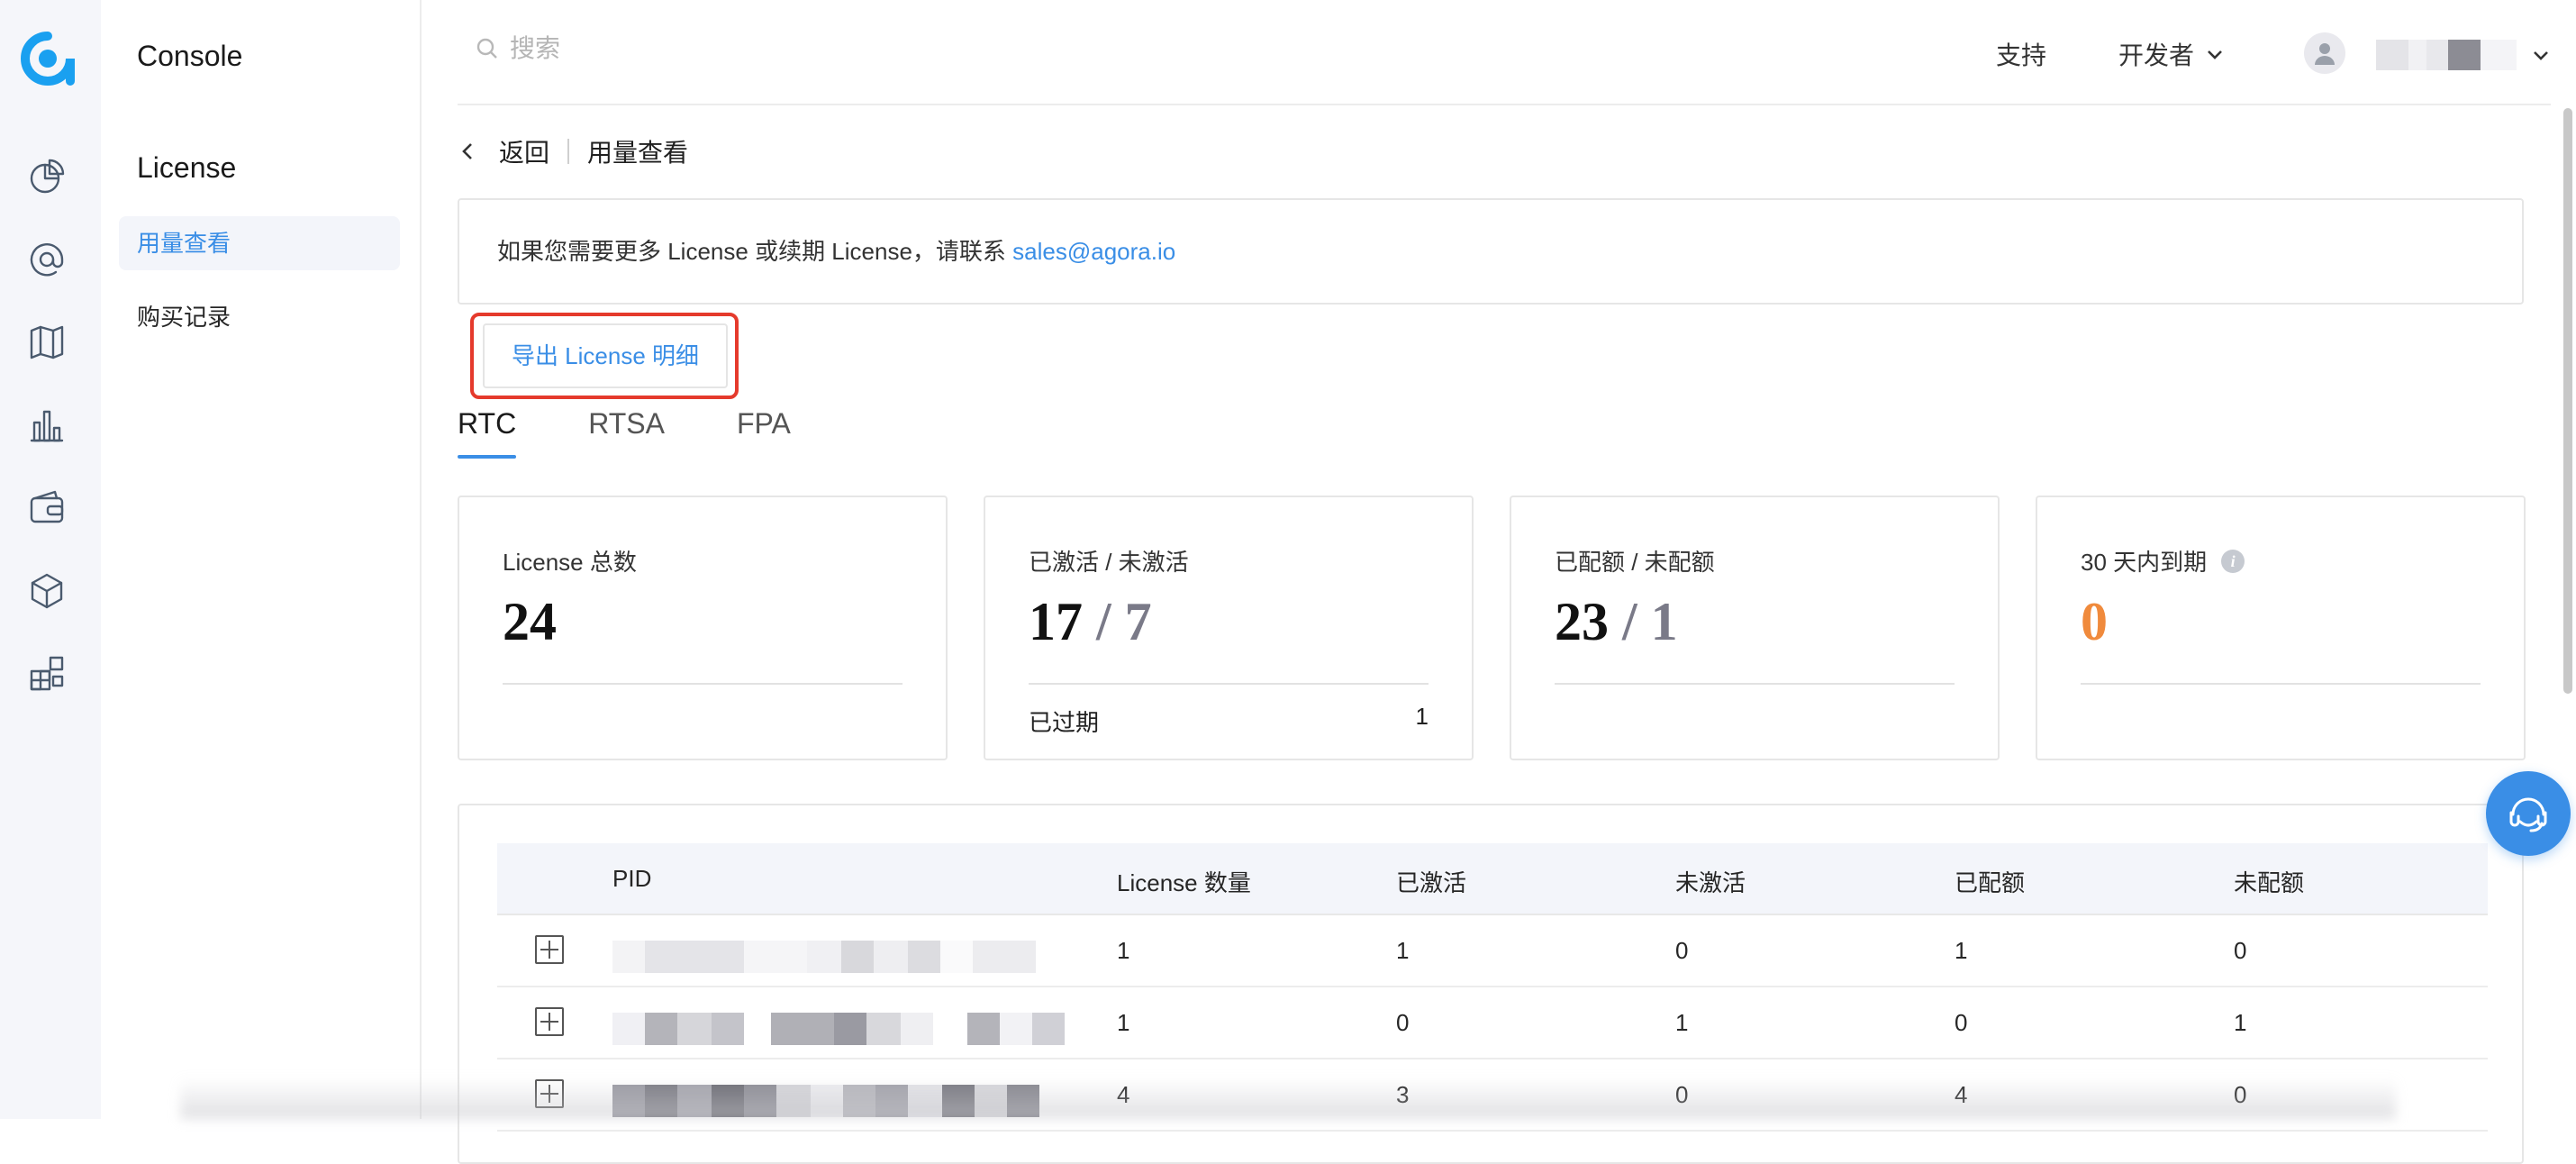 The height and width of the screenshot is (1164, 2576). What do you see at coordinates (1493, 951) in the screenshot?
I see `table-row: 1 1 0 1 0` at bounding box center [1493, 951].